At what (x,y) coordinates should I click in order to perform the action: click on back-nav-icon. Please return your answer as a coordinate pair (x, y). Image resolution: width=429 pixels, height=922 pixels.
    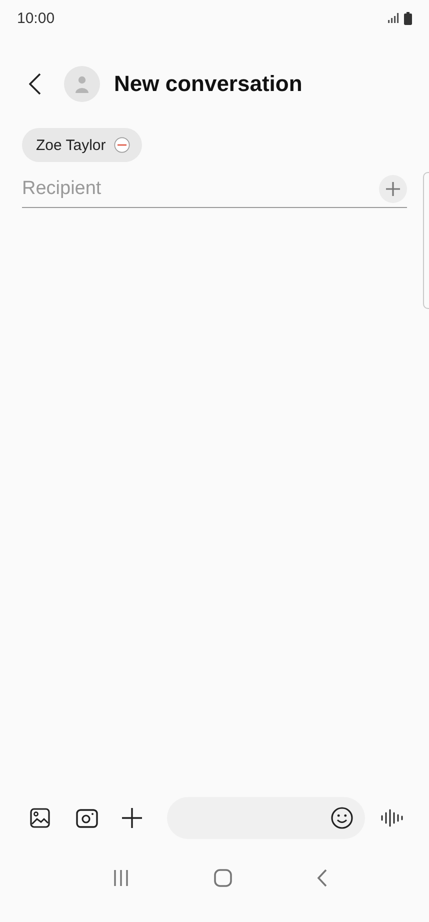
    Looking at the image, I should click on (321, 878).